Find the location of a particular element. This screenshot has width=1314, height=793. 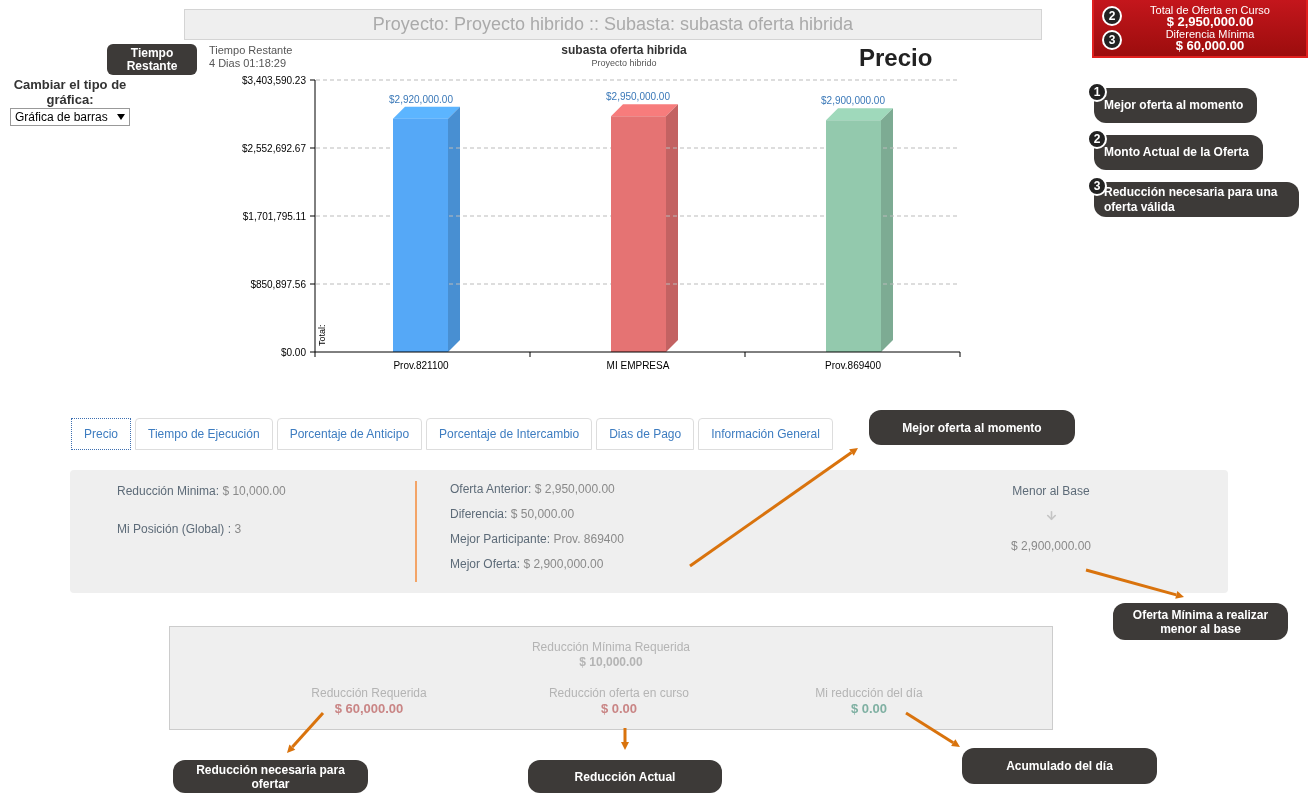

callout: Reducción Actual is located at coordinates (625, 776).